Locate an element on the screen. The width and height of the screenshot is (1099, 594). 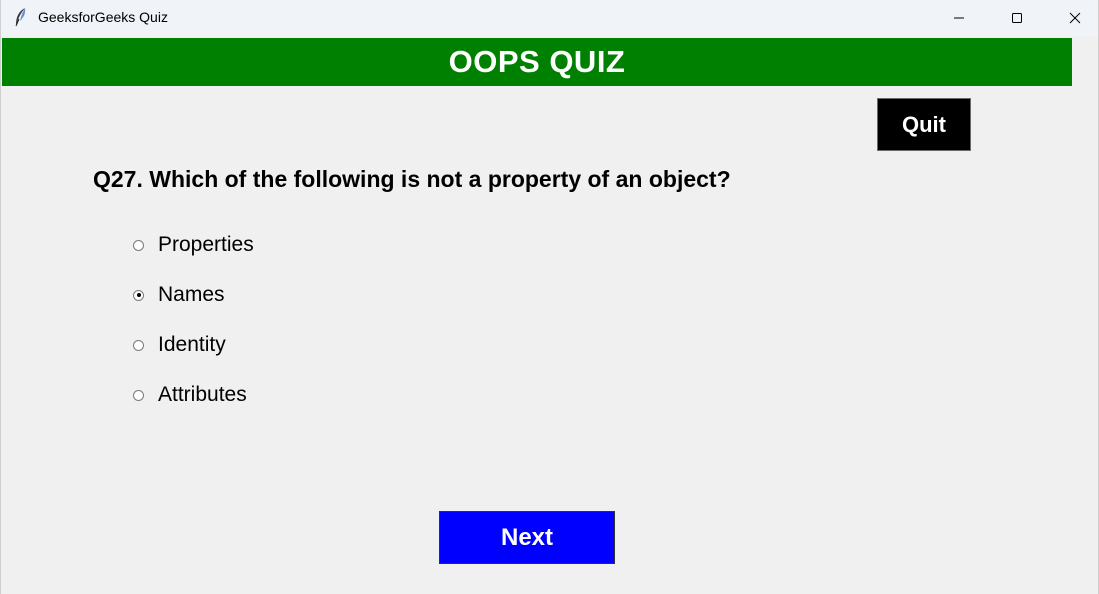
maximize-button is located at coordinates (1017, 18).